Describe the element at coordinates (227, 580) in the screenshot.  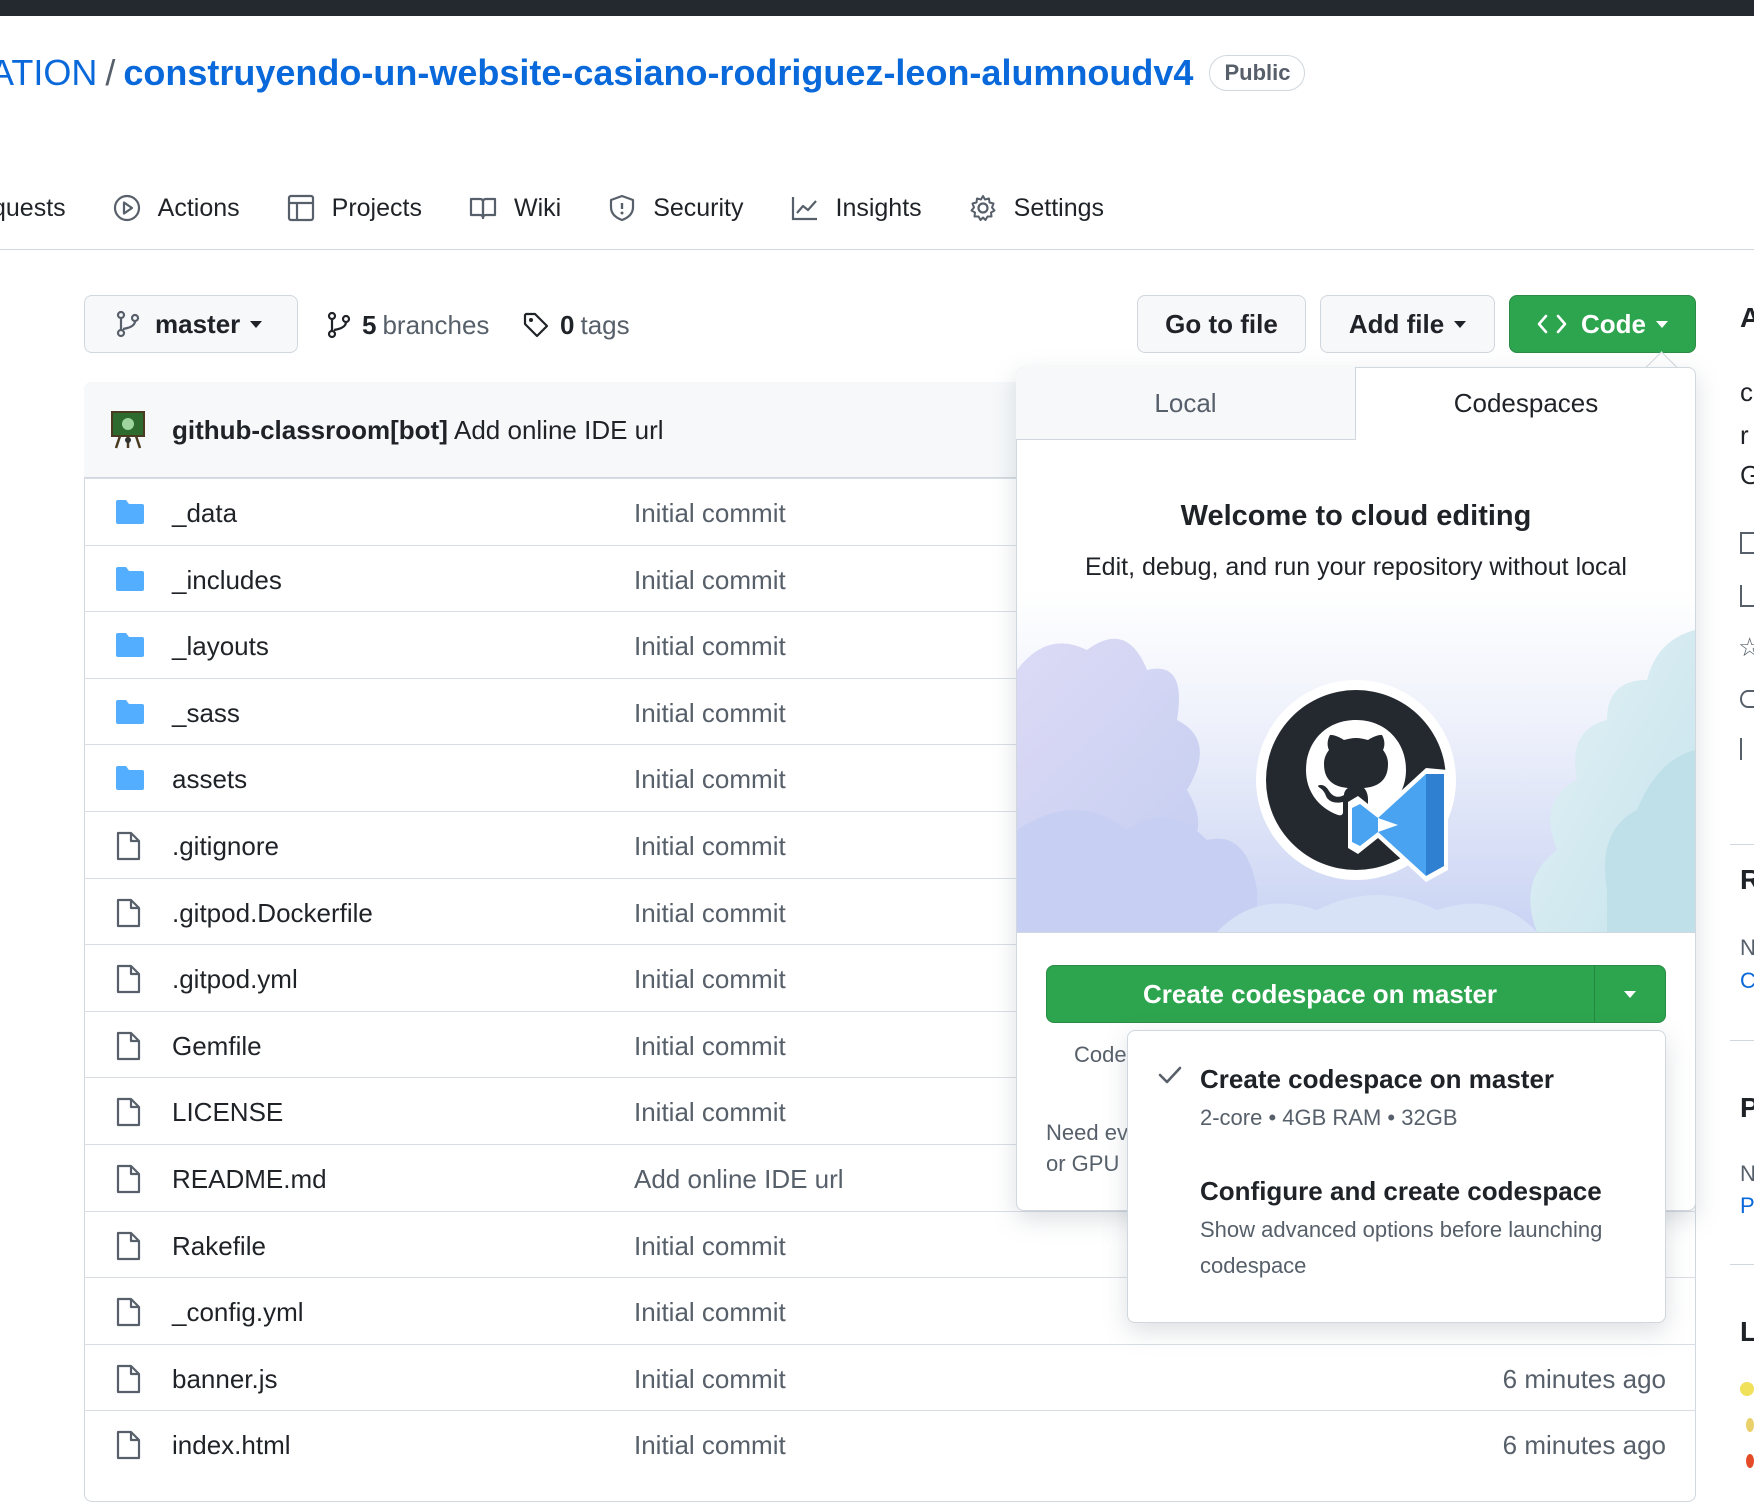
I see `file-name-link: _includes` at that location.